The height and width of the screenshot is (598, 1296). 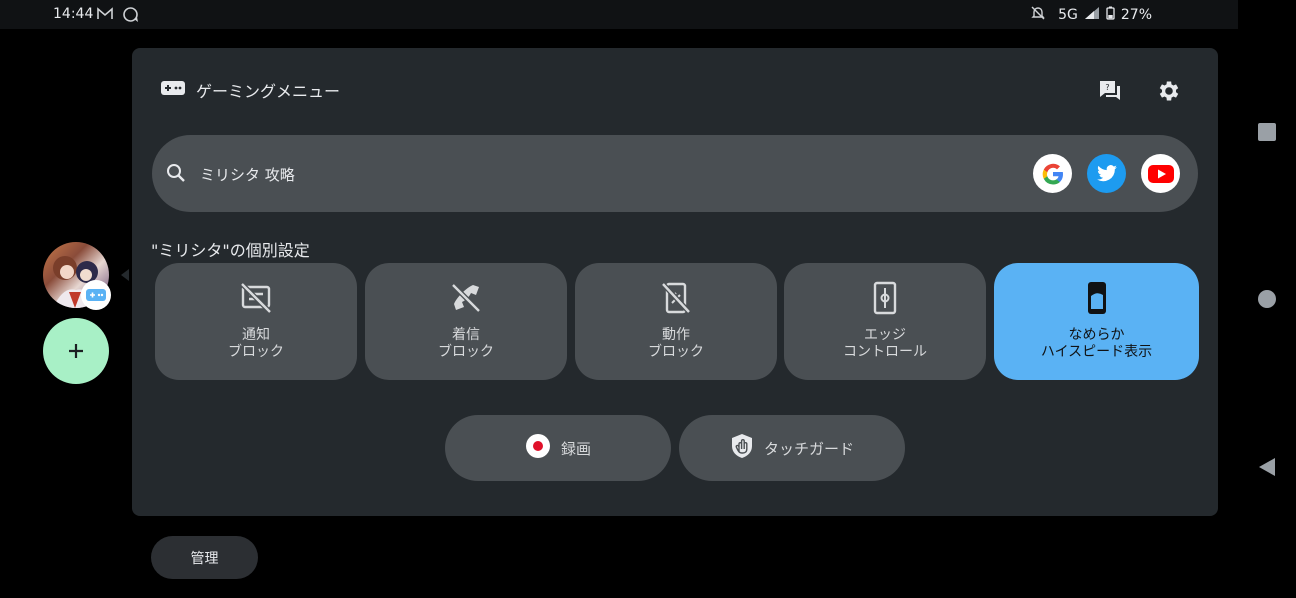 I want to click on notification-off-icon, so click(x=256, y=298).